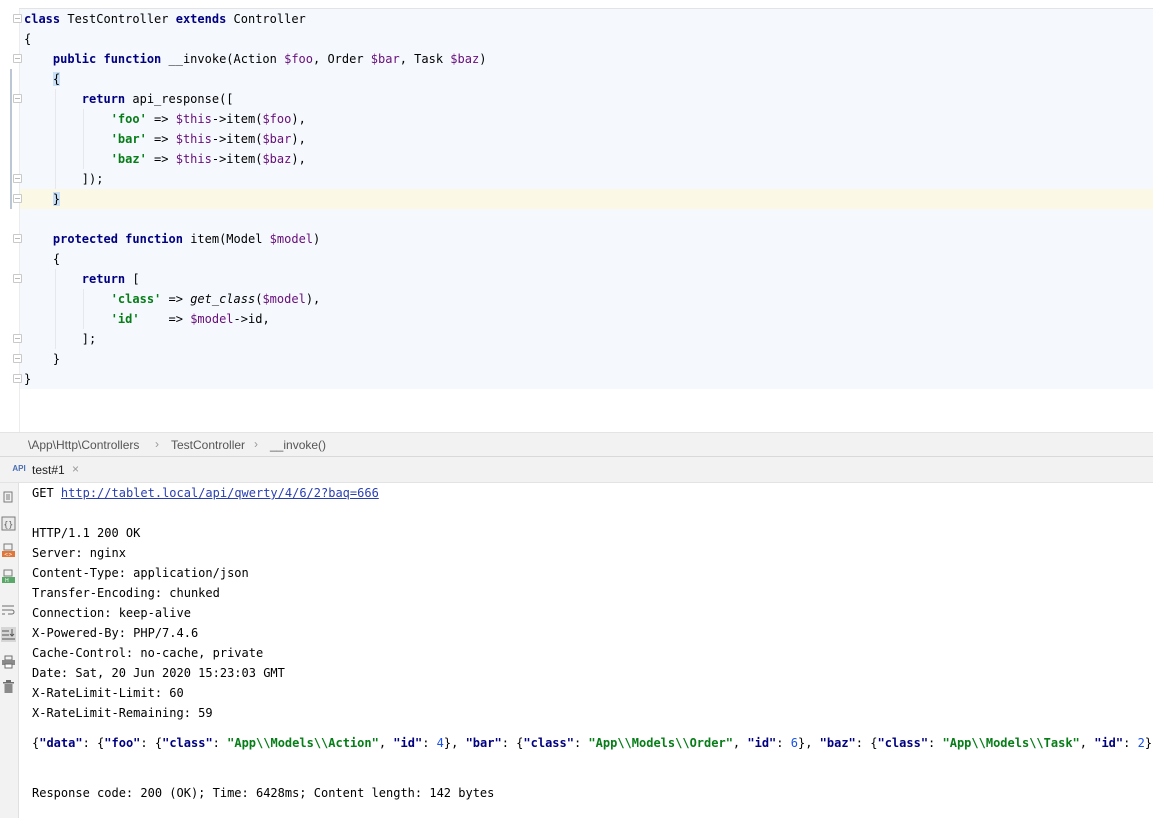 This screenshot has width=1153, height=818. Describe the element at coordinates (158, 673) in the screenshot. I see `response-header-line: Date: Sat, 20 Jun 2020 15:23:03 GMT` at that location.